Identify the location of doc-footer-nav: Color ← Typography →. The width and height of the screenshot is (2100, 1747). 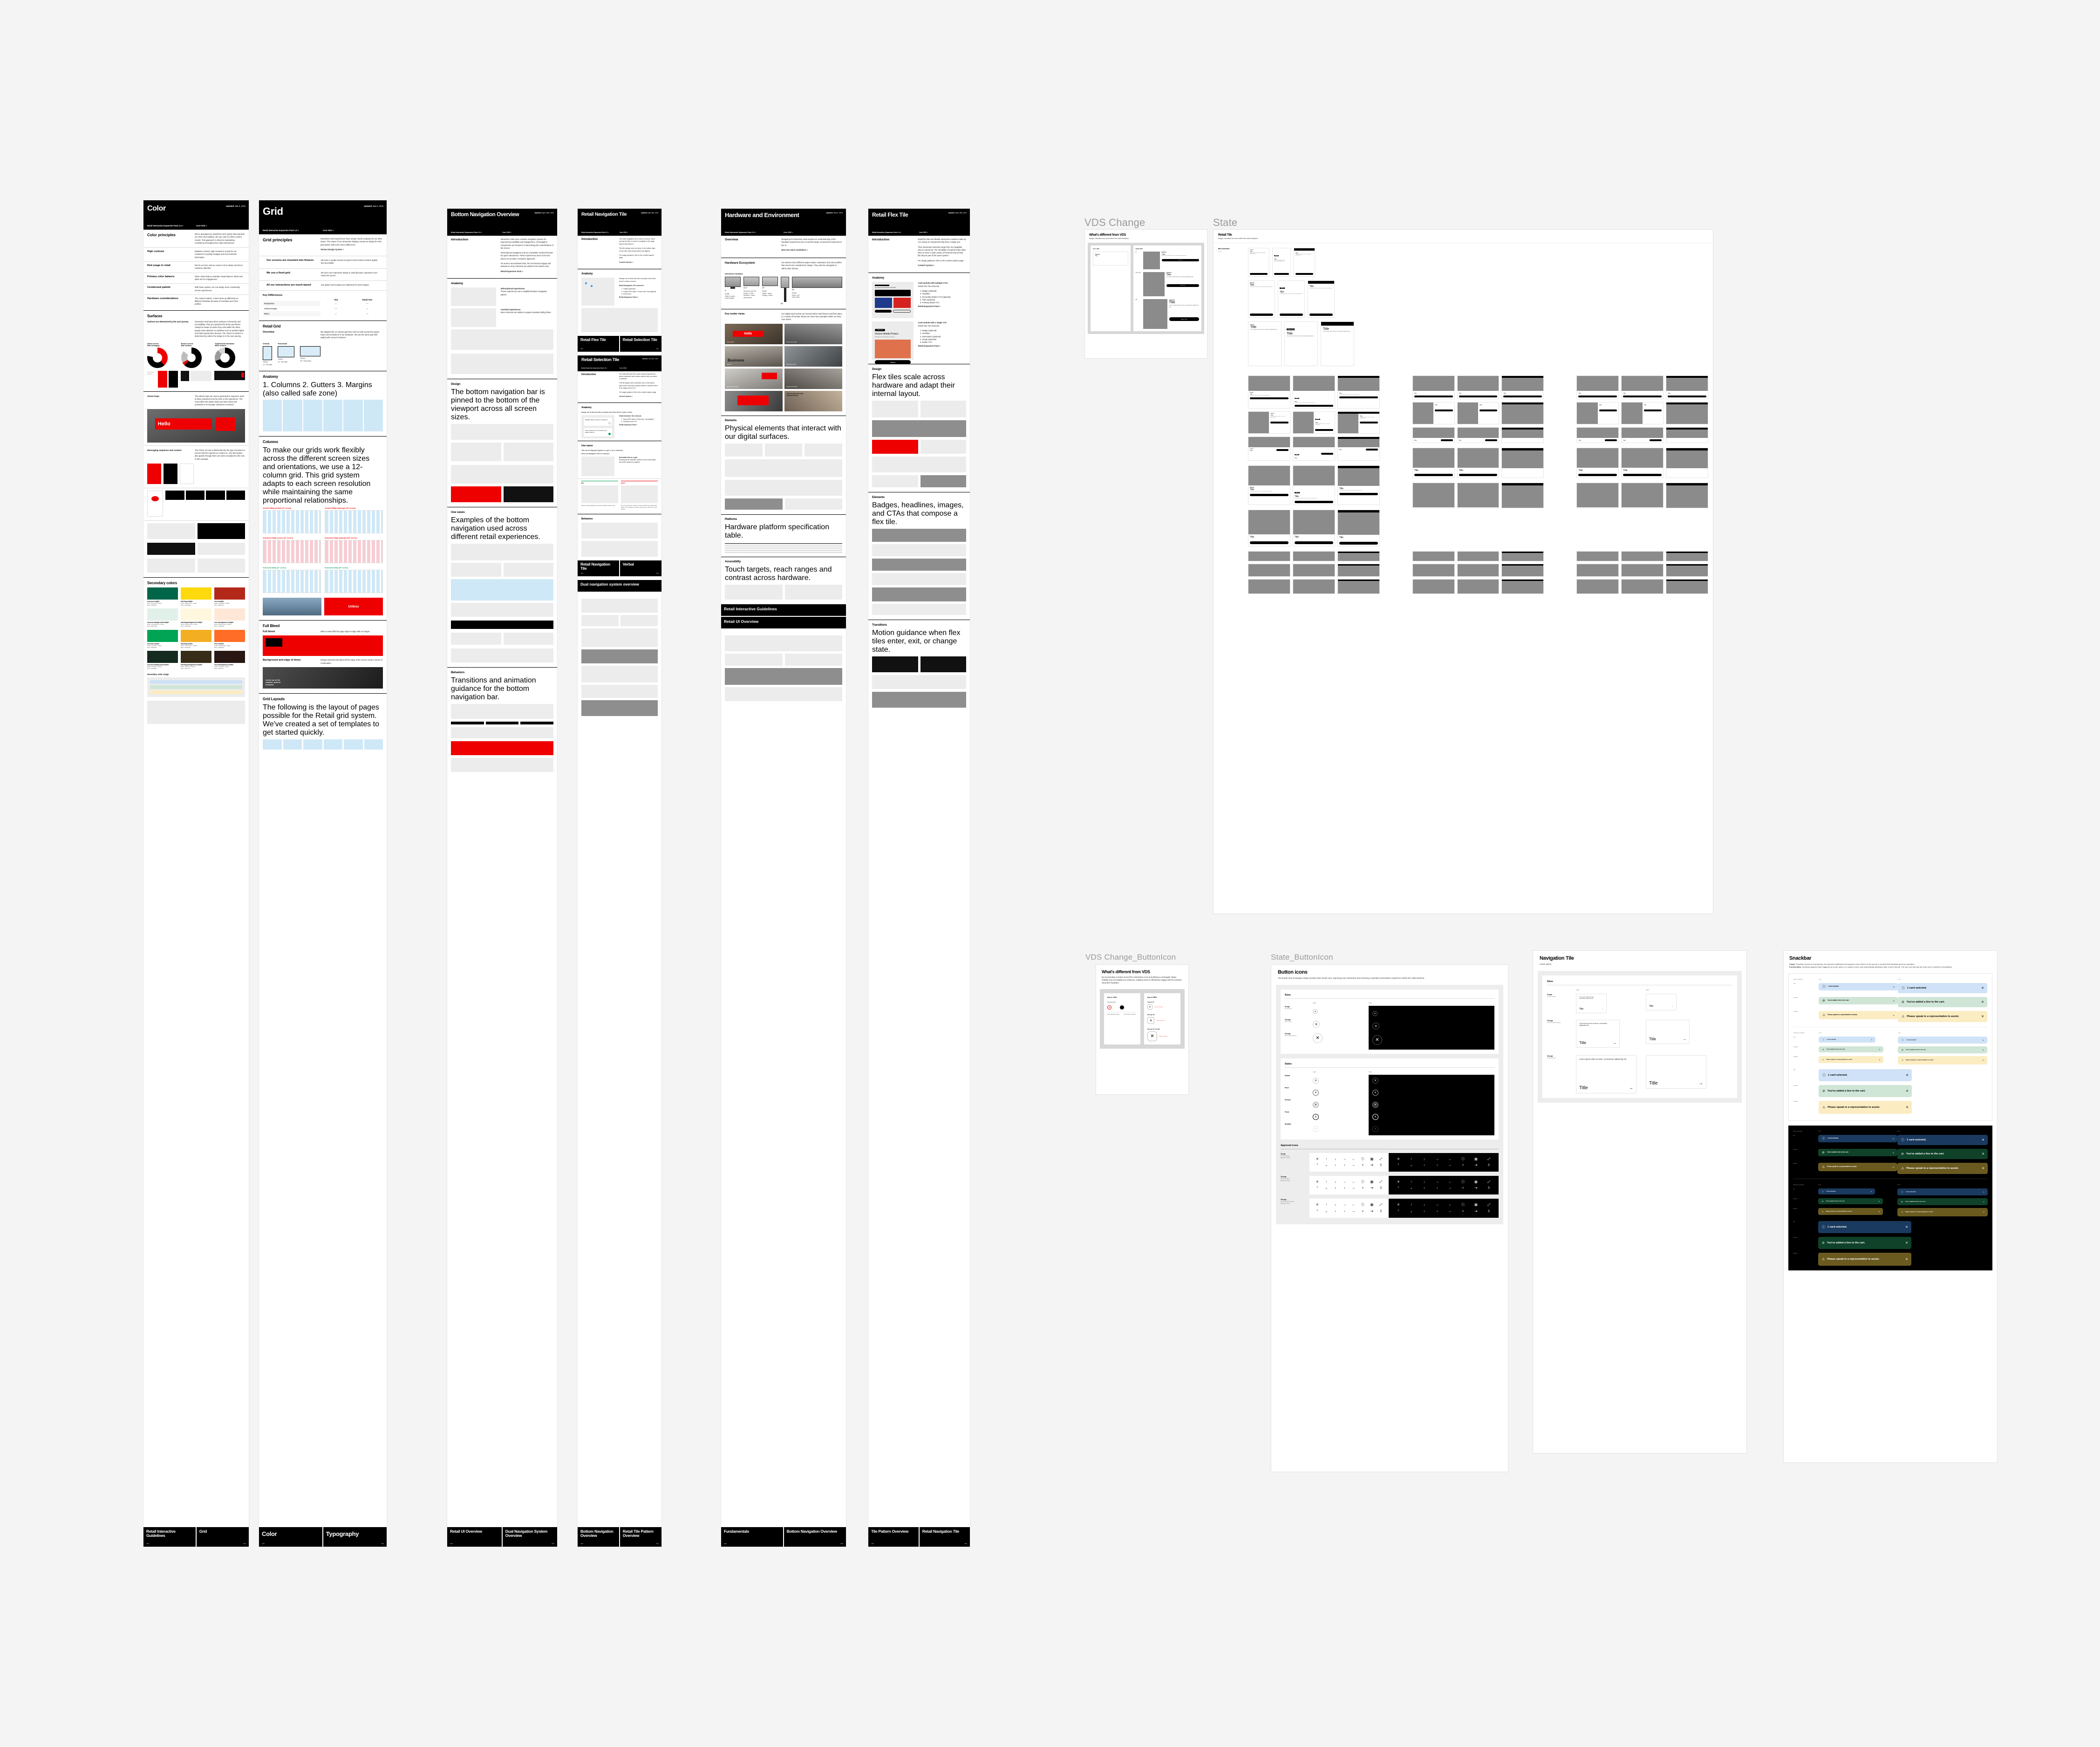
(323, 1537).